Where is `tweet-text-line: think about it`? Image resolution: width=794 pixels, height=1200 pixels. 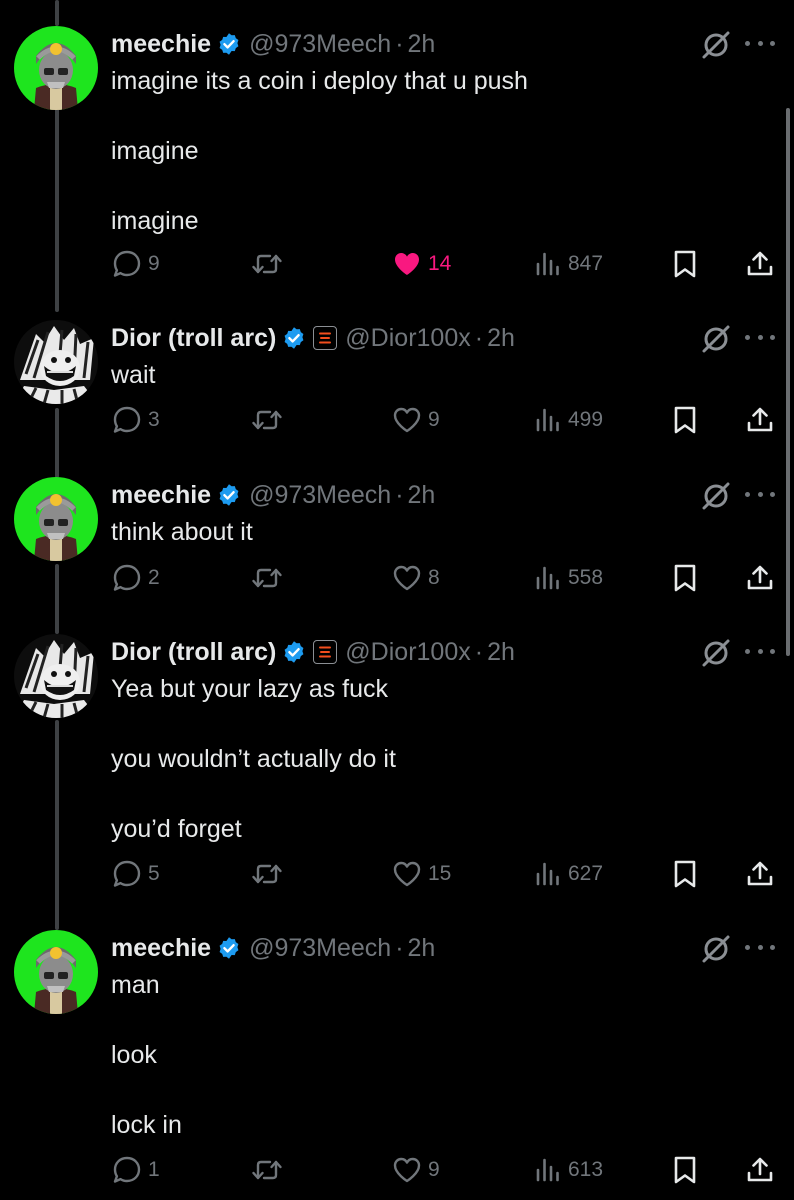
tweet-text-line: think about it is located at coordinates (182, 532).